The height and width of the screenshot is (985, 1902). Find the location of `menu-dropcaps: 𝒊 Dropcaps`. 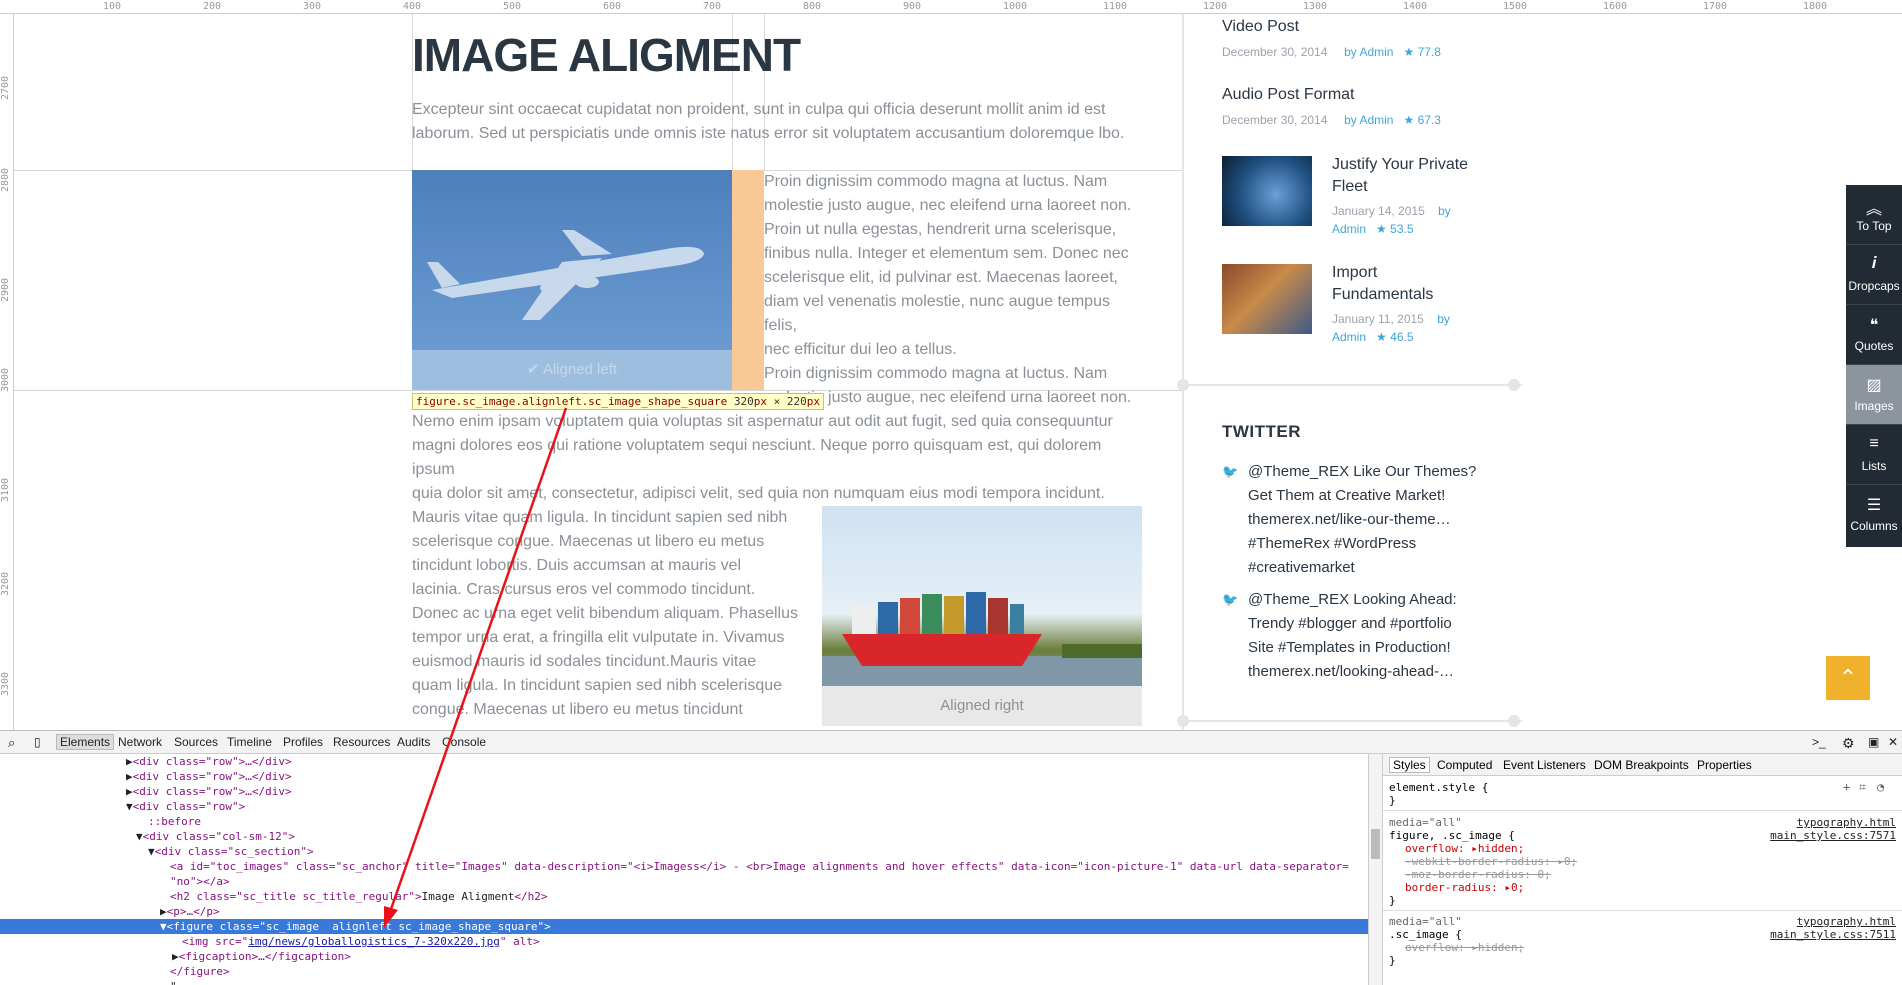

menu-dropcaps: 𝒊 Dropcaps is located at coordinates (1874, 275).